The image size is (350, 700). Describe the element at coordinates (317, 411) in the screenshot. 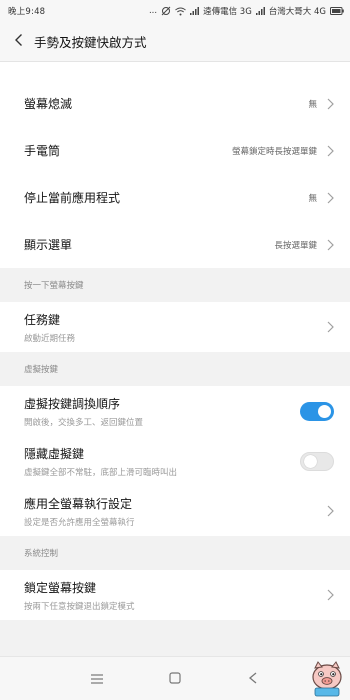

I see `swap-order-toggle` at that location.